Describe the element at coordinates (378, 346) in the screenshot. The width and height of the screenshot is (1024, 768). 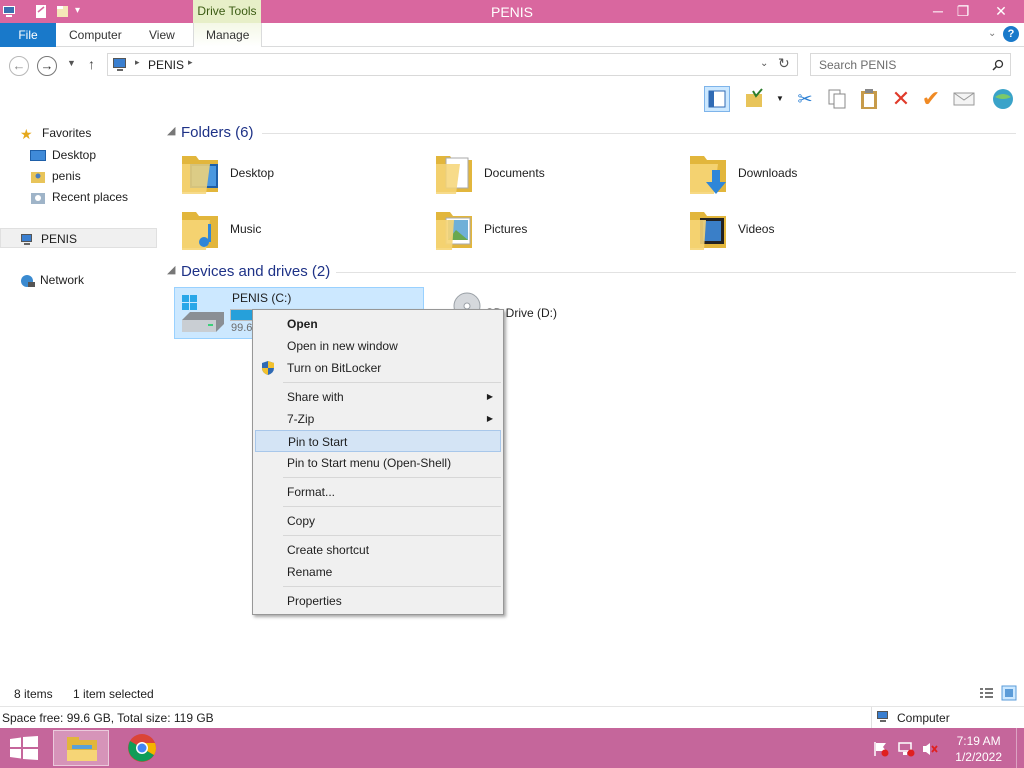
I see `menu-open-new-window: Open in new window` at that location.